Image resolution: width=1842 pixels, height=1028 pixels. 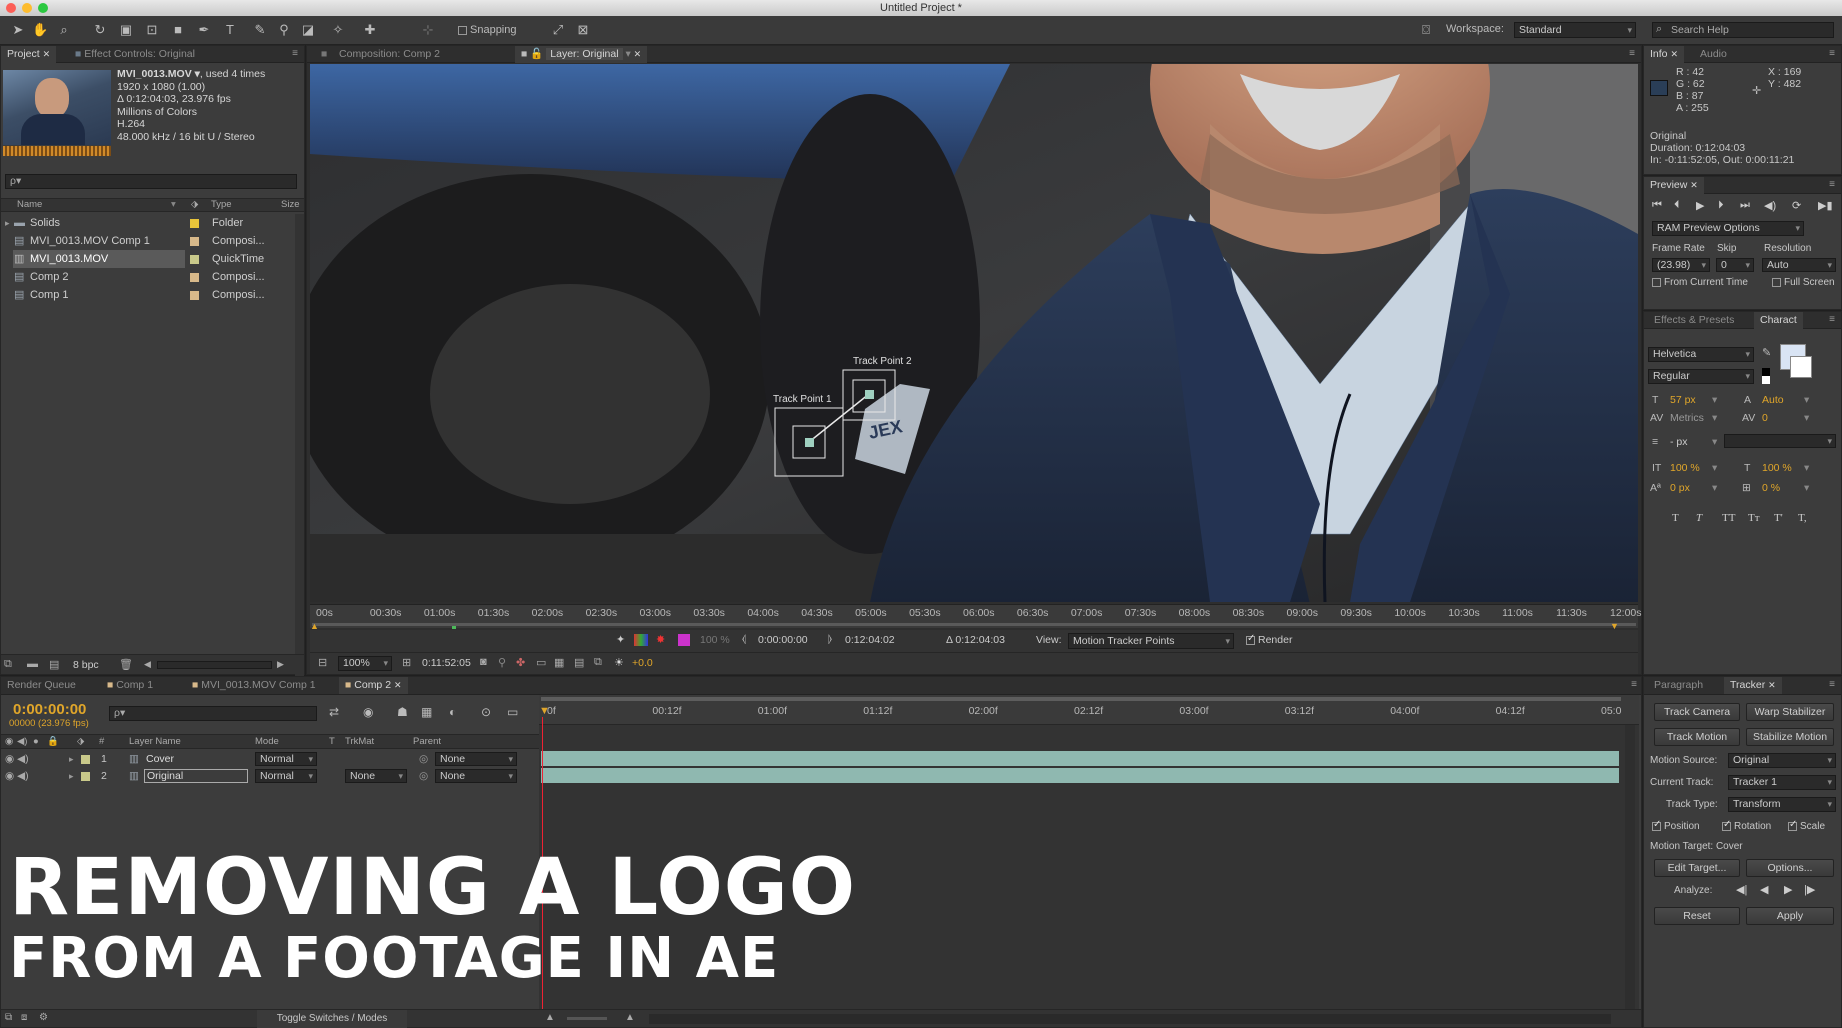 What do you see at coordinates (130, 685) in the screenshot?
I see `tab-comp1: ■ Comp 1` at bounding box center [130, 685].